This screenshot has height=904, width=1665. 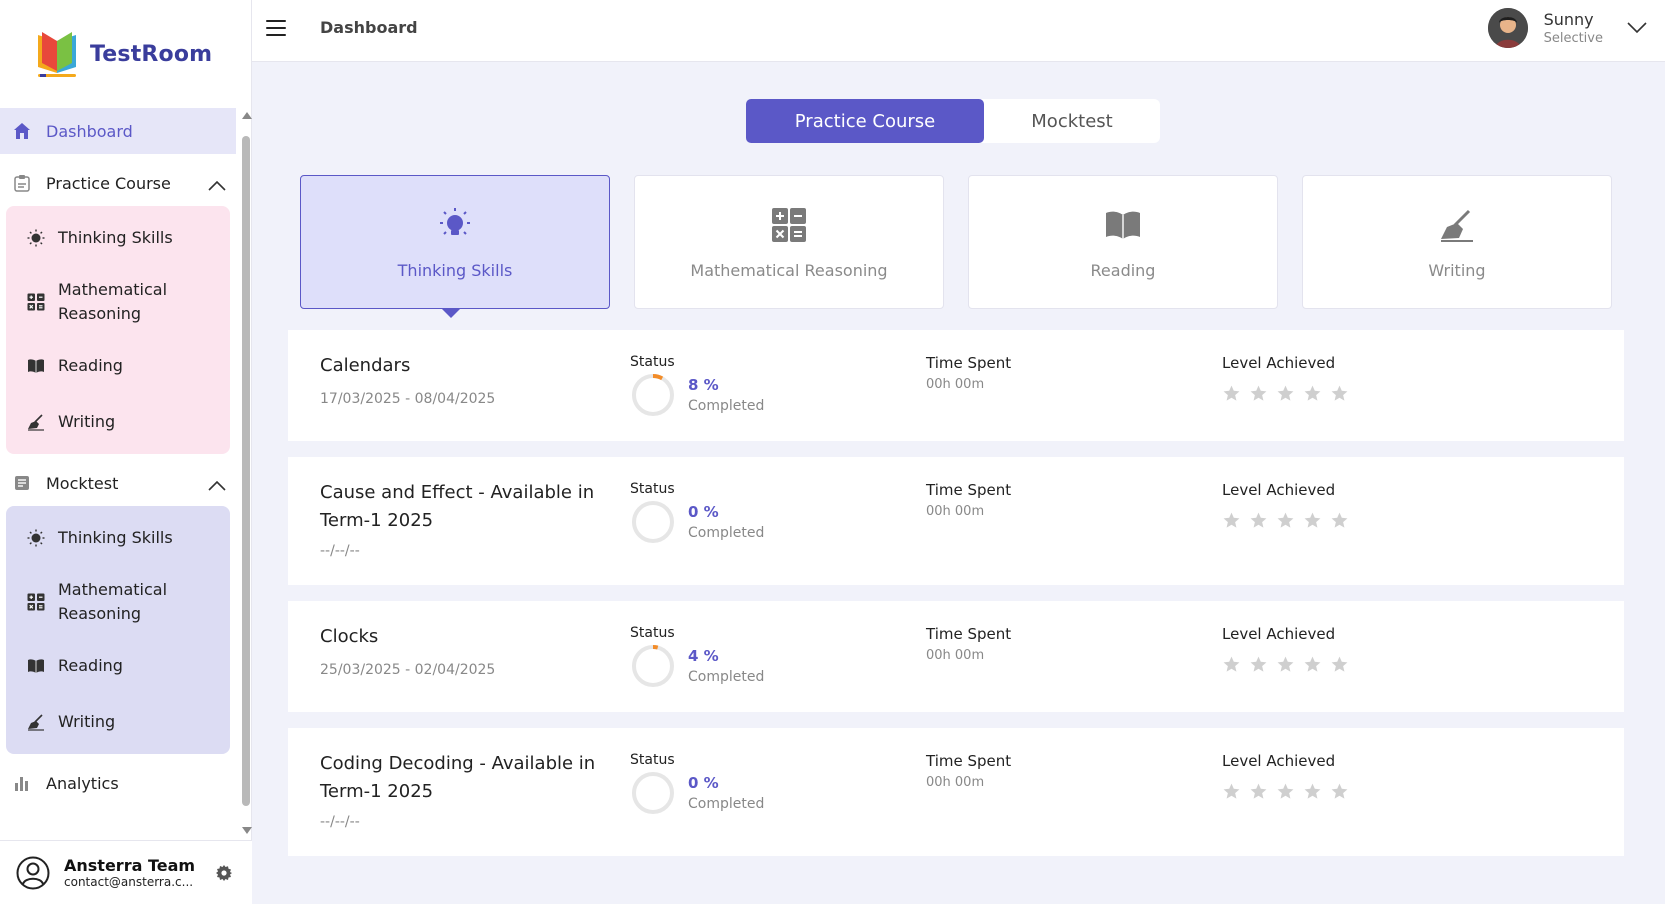 I want to click on sidebar-item-analytics: Analytics, so click(x=120, y=783).